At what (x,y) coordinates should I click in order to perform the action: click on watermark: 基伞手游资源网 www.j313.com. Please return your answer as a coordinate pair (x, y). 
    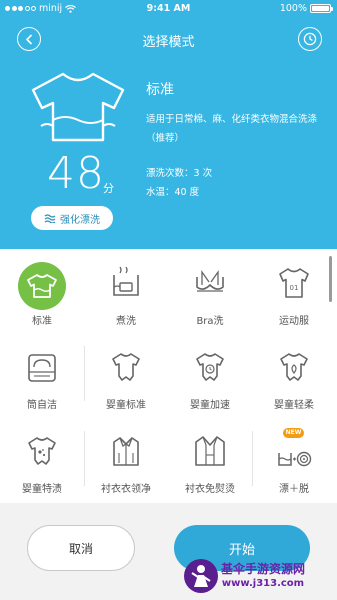
    Looking at the image, I should click on (260, 576).